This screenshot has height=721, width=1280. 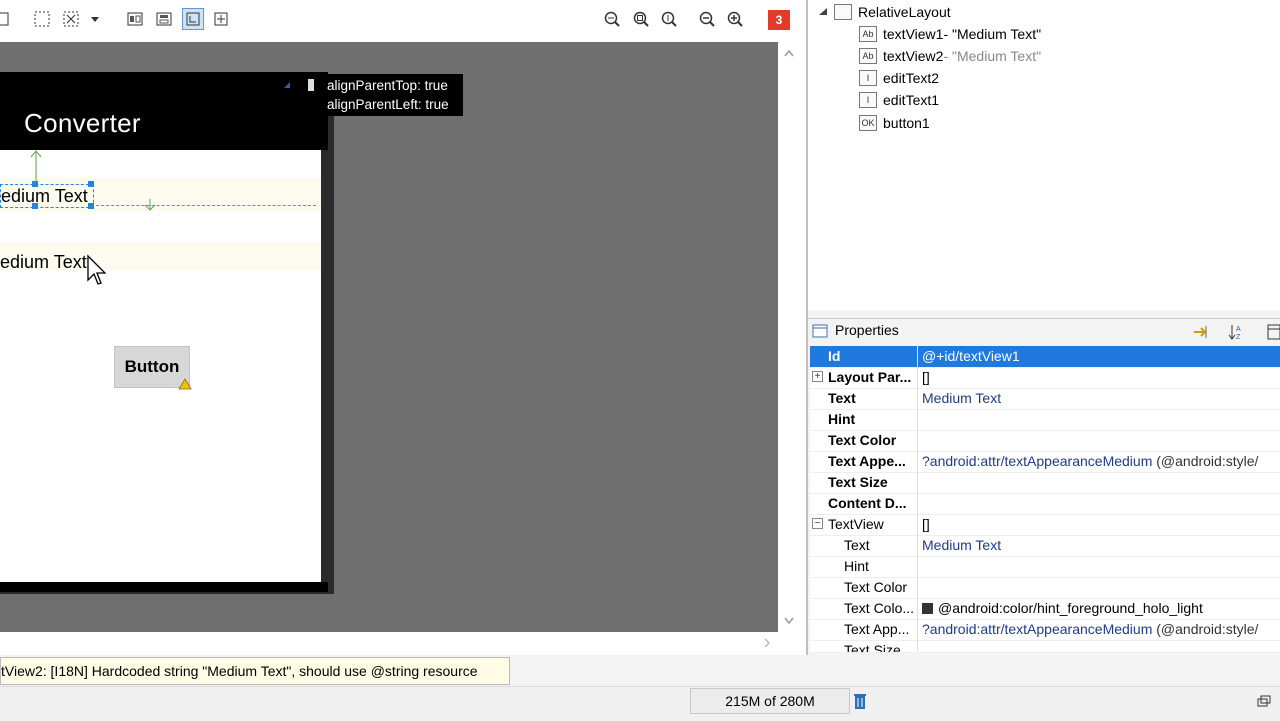 I want to click on textview-icon: Ab, so click(x=868, y=34).